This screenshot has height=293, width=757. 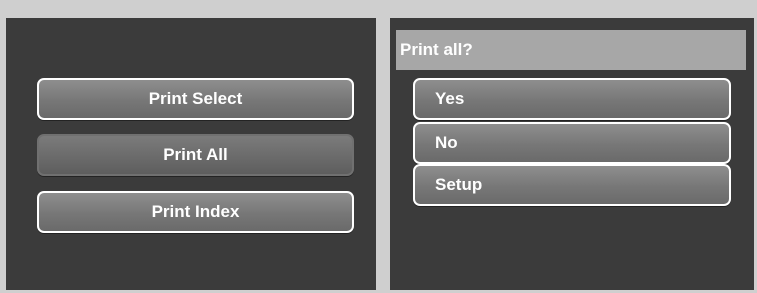 I want to click on print-select-label: Print Select, so click(x=195, y=98).